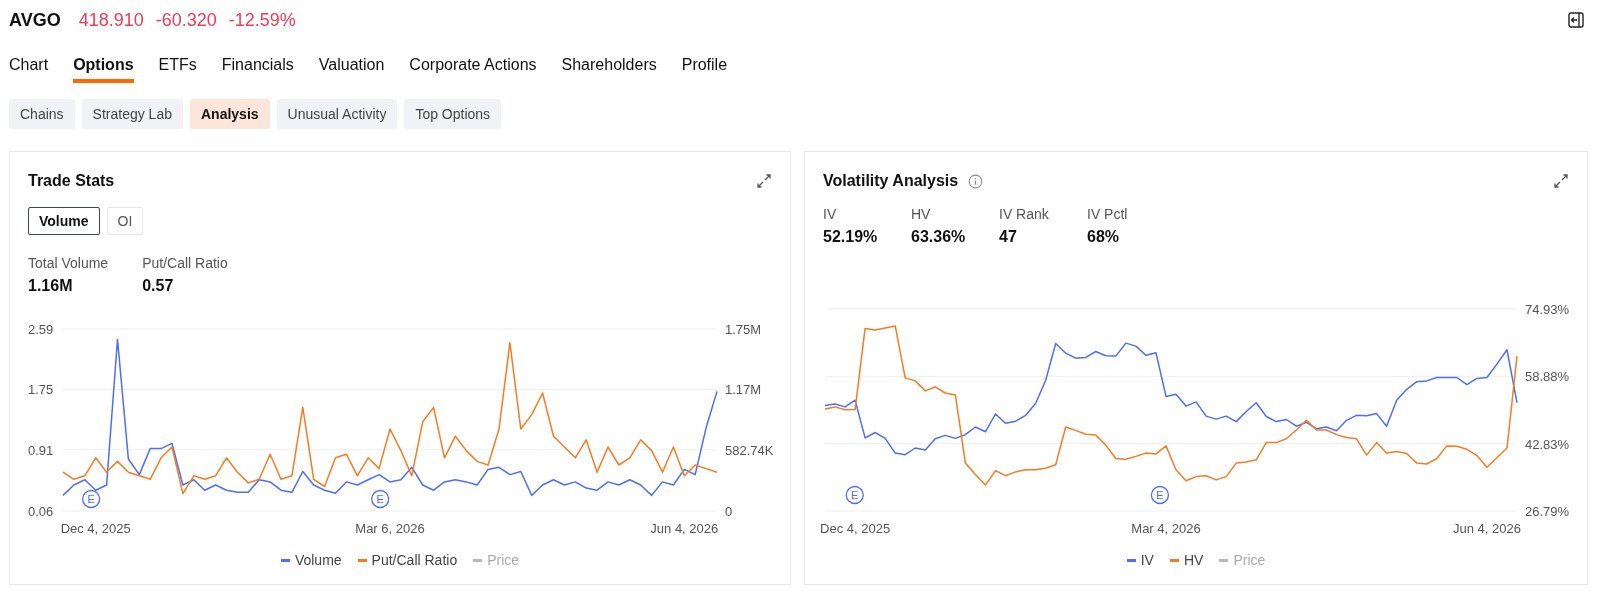  What do you see at coordinates (132, 114) in the screenshot?
I see `sub-tab: Strategy Lab` at bounding box center [132, 114].